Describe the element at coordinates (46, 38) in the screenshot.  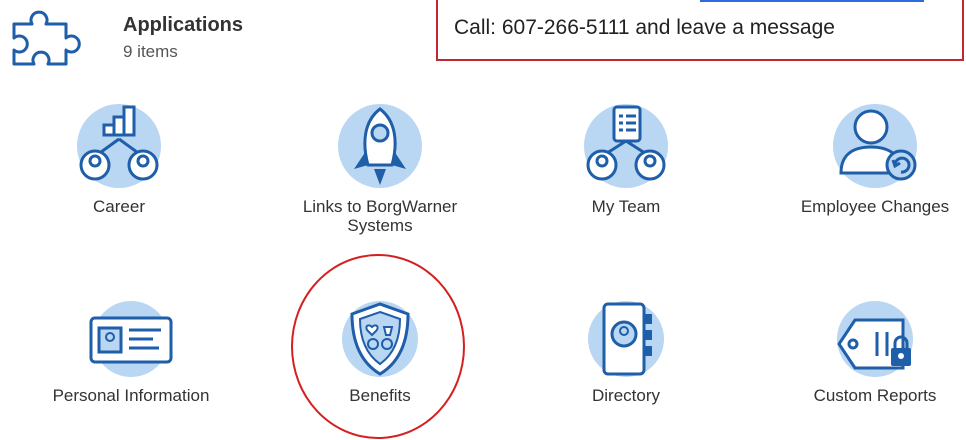
I see `puzzle-icon` at that location.